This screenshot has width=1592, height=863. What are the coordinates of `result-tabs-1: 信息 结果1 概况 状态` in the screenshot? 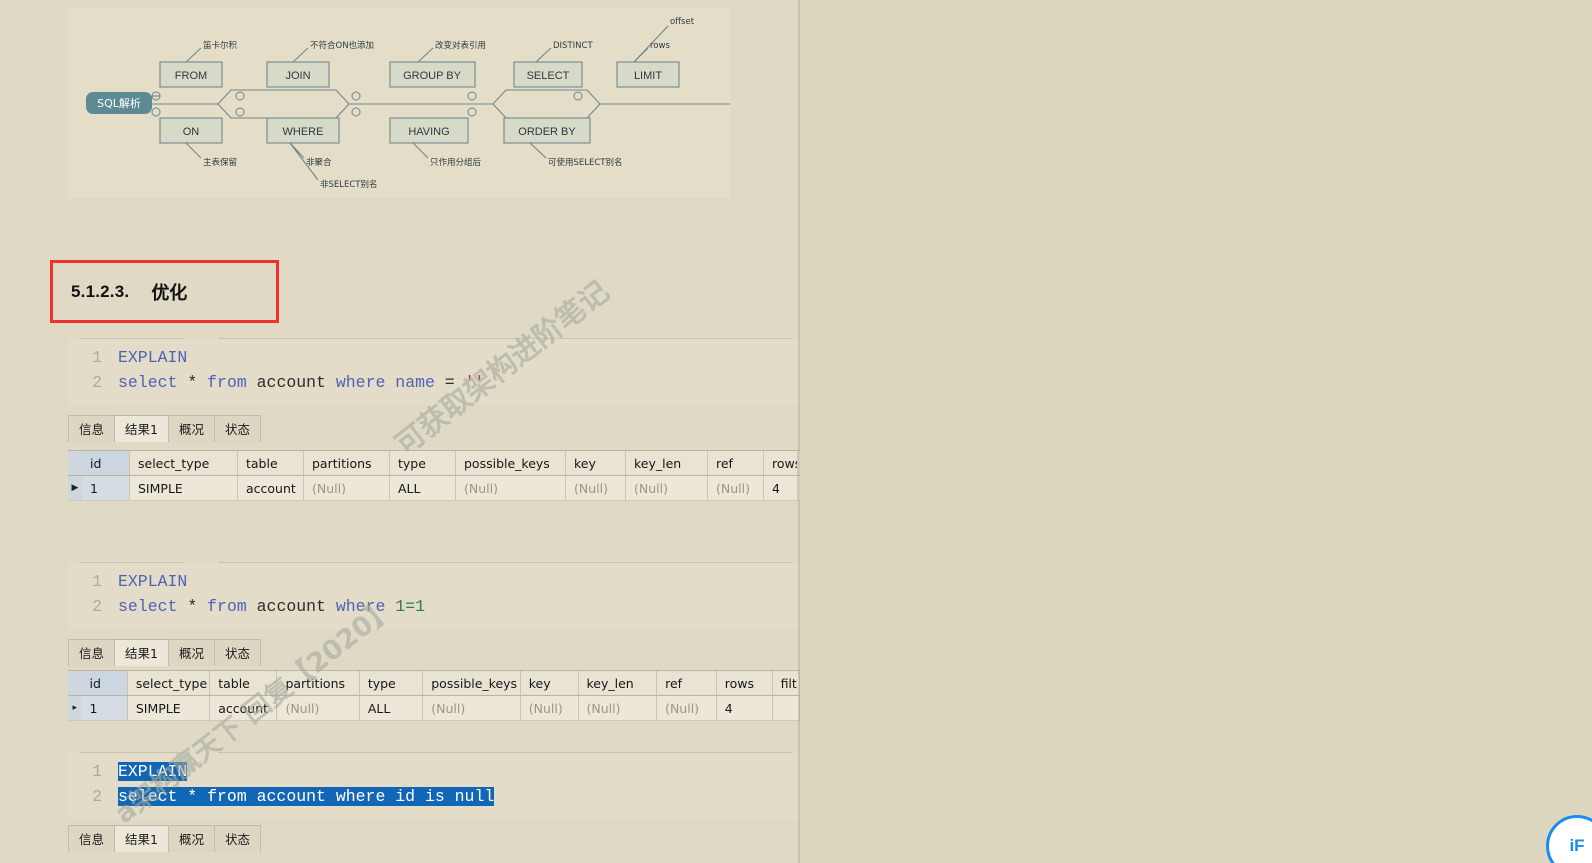 It's located at (164, 428).